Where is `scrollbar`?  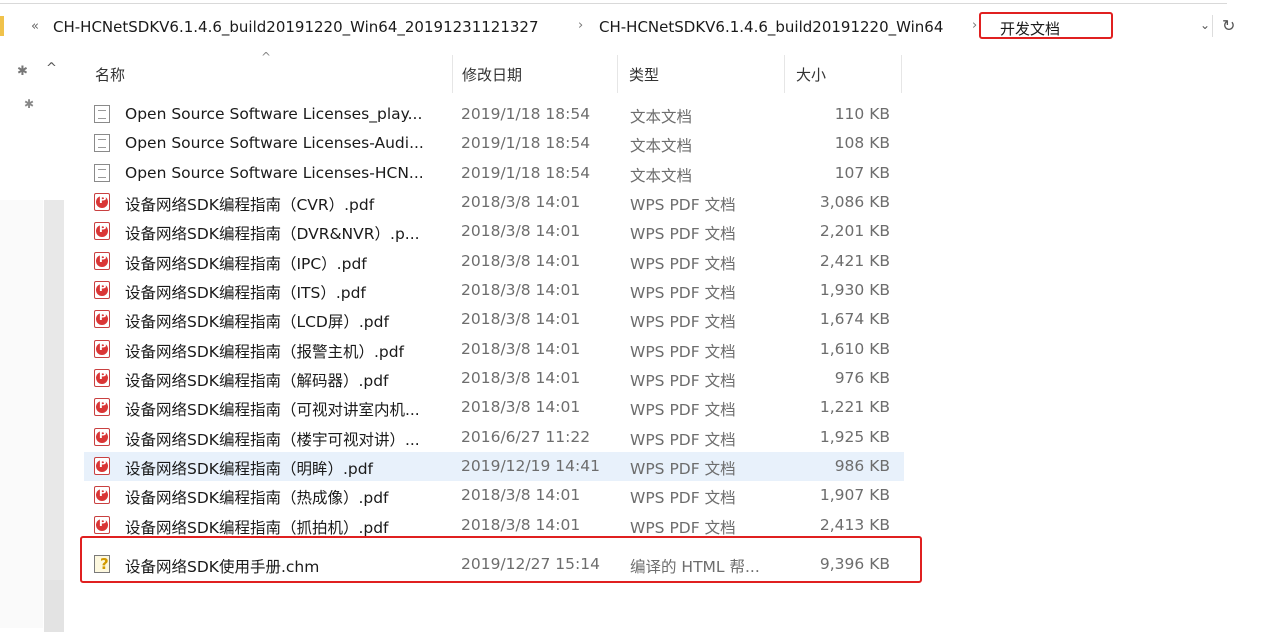 scrollbar is located at coordinates (54, 416).